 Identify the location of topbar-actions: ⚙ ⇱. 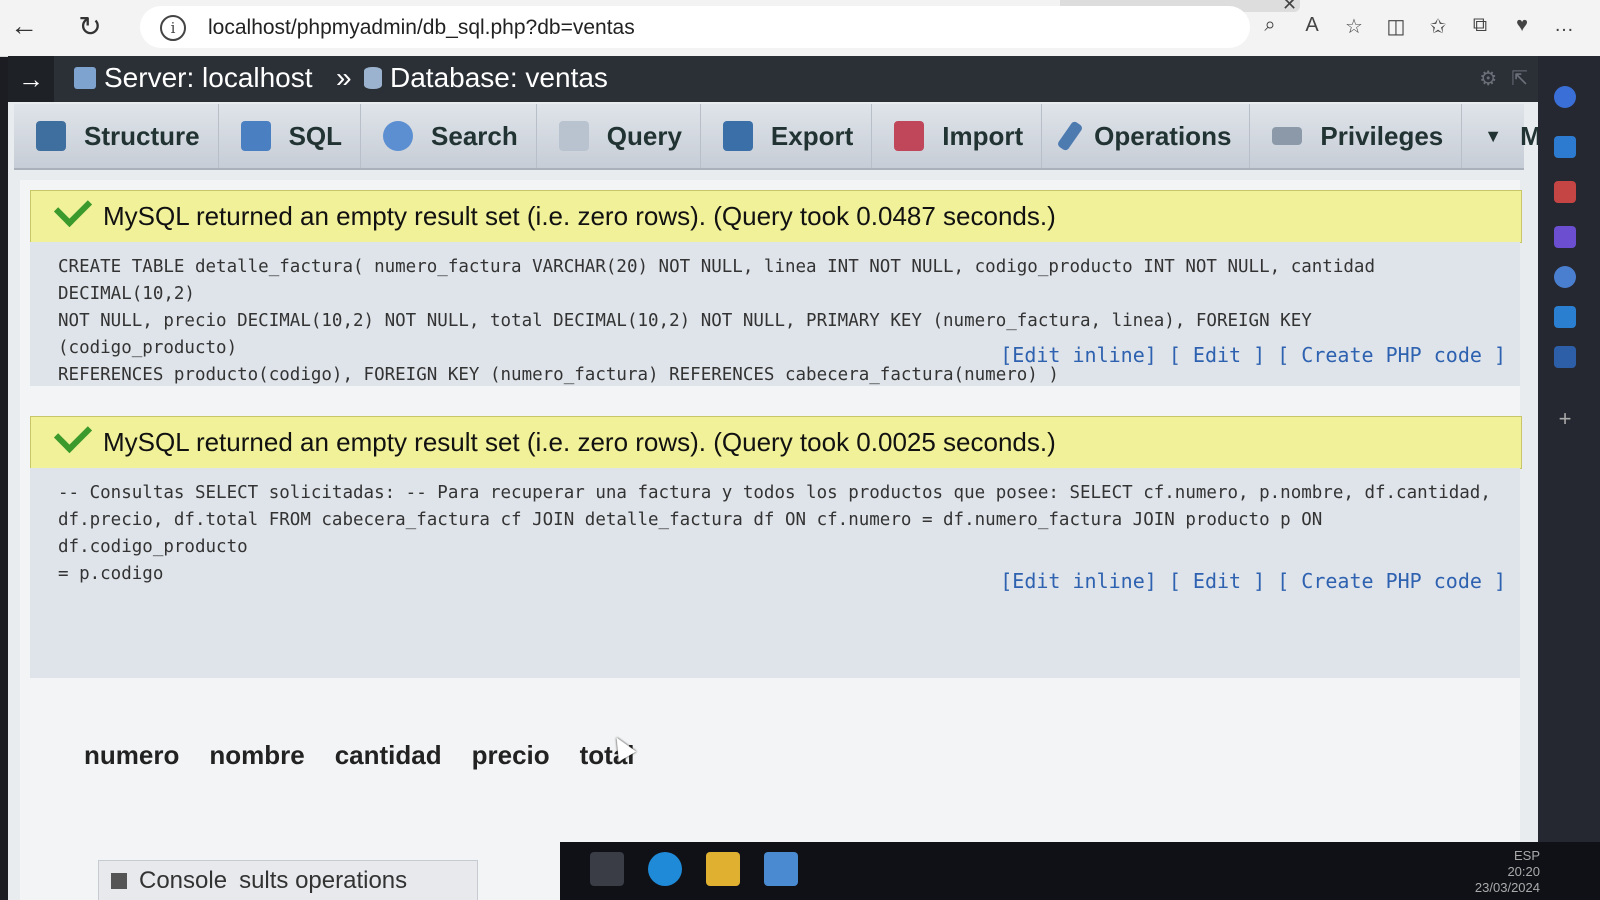
(1503, 78).